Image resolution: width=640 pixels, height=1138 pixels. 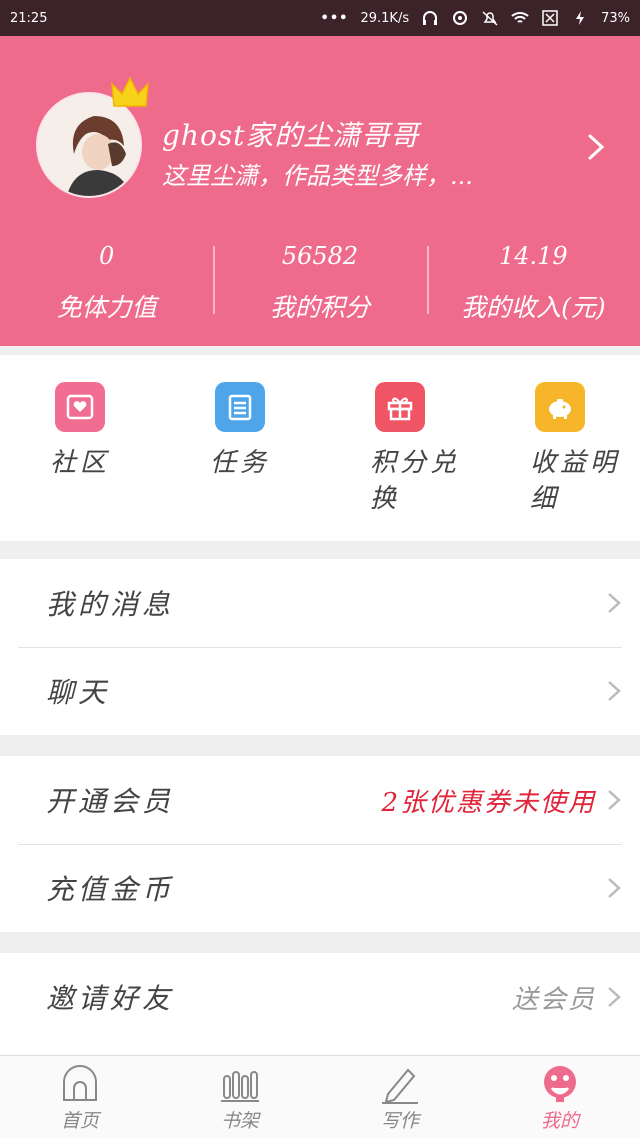 What do you see at coordinates (533, 256) in the screenshot?
I see `stat-value: 14.19` at bounding box center [533, 256].